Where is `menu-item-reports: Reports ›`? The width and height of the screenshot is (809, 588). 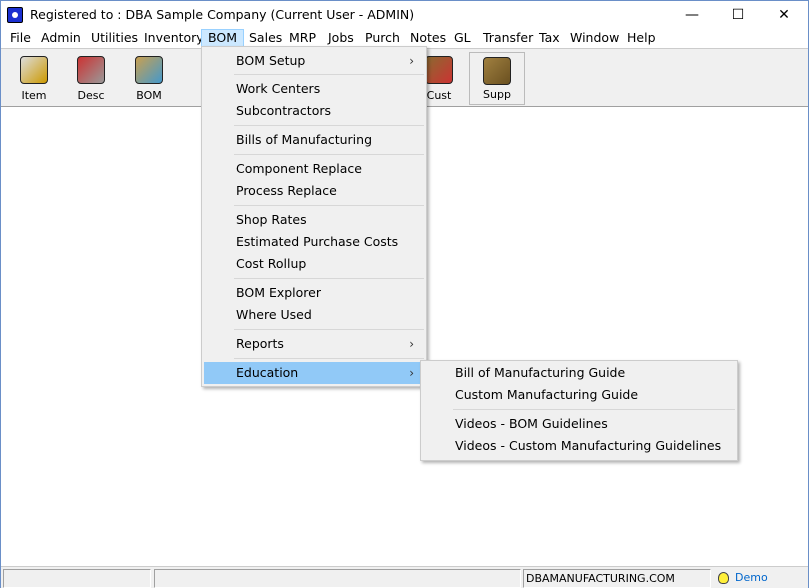
menu-item-reports: Reports › is located at coordinates (314, 344).